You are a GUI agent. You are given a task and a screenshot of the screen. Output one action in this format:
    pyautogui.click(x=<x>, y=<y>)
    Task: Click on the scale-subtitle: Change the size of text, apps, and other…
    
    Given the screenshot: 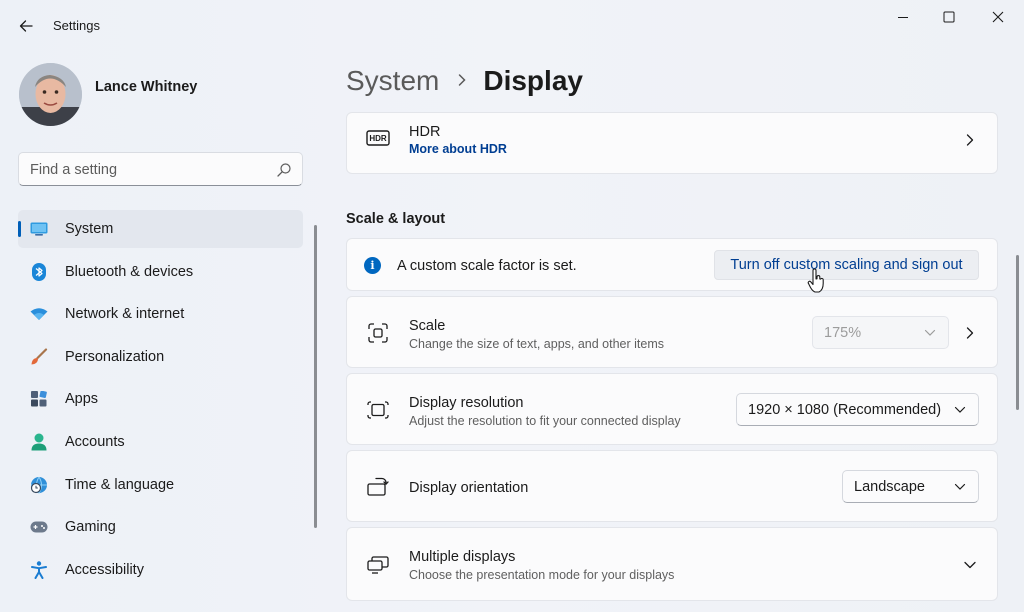 What is the action you would take?
    pyautogui.click(x=537, y=344)
    